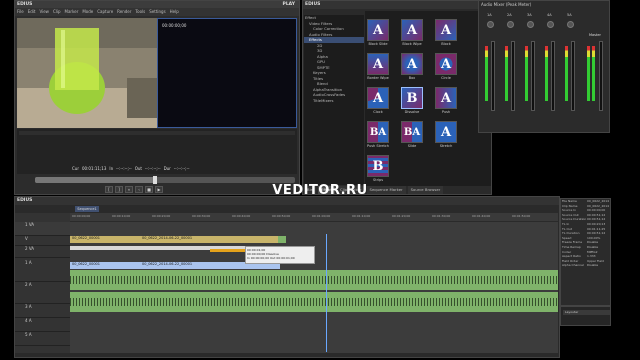  Describe the element at coordinates (157, 133) in the screenshot. I see `marker-strip` at that location.